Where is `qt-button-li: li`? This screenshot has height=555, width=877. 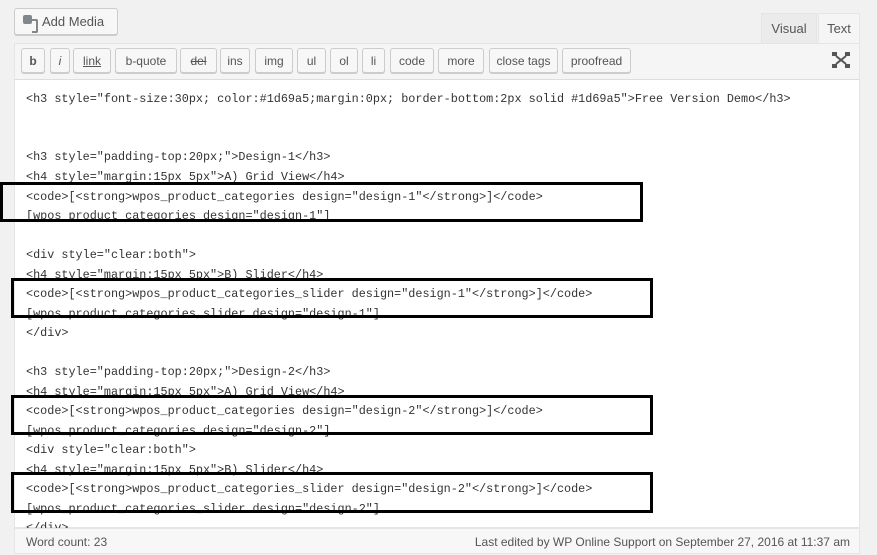
qt-button-li: li is located at coordinates (373, 60).